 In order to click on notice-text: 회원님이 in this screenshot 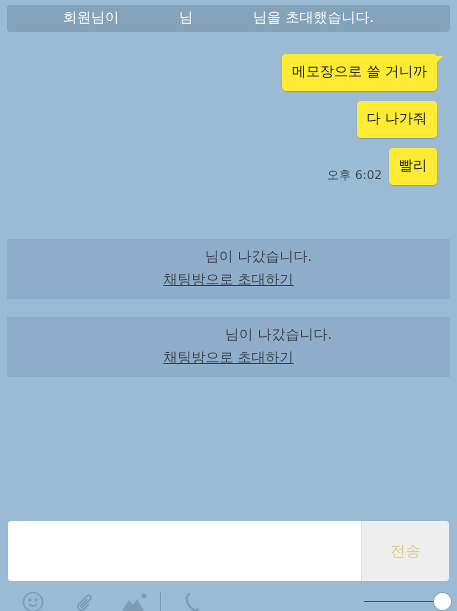, I will do `click(91, 18)`.